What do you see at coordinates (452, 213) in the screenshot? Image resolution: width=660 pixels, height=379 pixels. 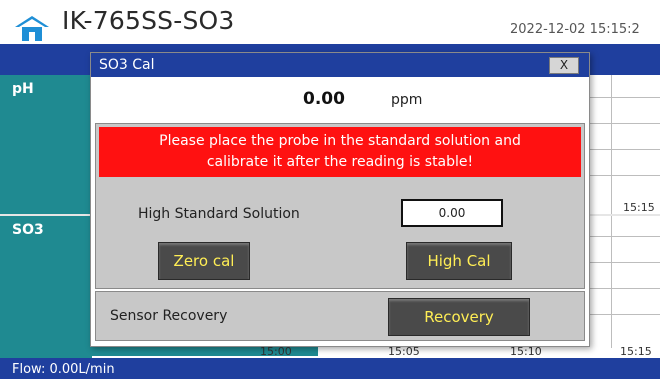 I see `high-standard-input: 0.00` at bounding box center [452, 213].